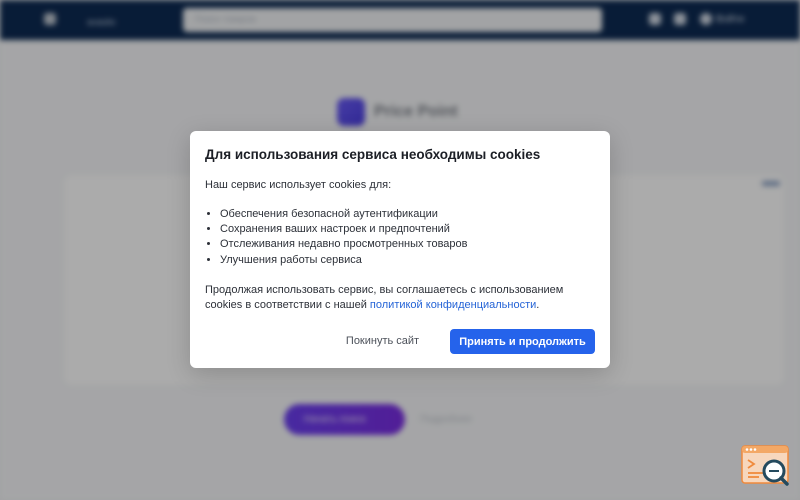 The height and width of the screenshot is (500, 800). I want to click on list-item: Улучшения работы сервиса, so click(344, 260).